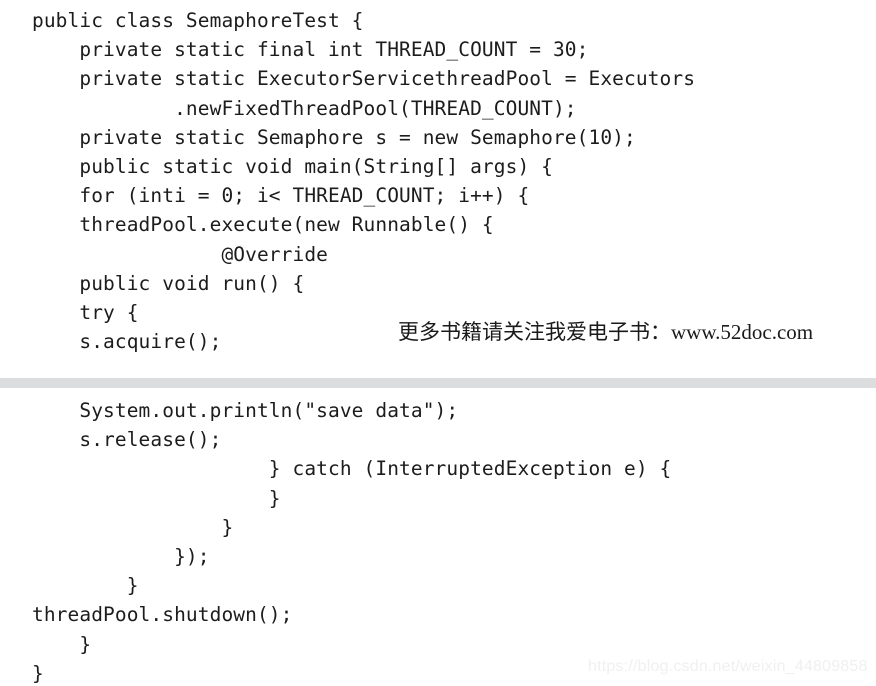 The height and width of the screenshot is (686, 876). Describe the element at coordinates (168, 283) in the screenshot. I see `code-line: public void run() {` at that location.